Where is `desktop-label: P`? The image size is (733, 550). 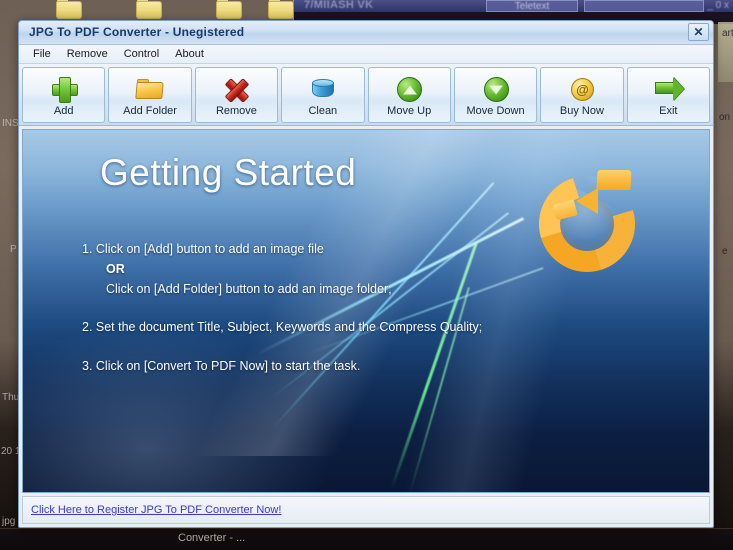
desktop-label: P is located at coordinates (13, 249).